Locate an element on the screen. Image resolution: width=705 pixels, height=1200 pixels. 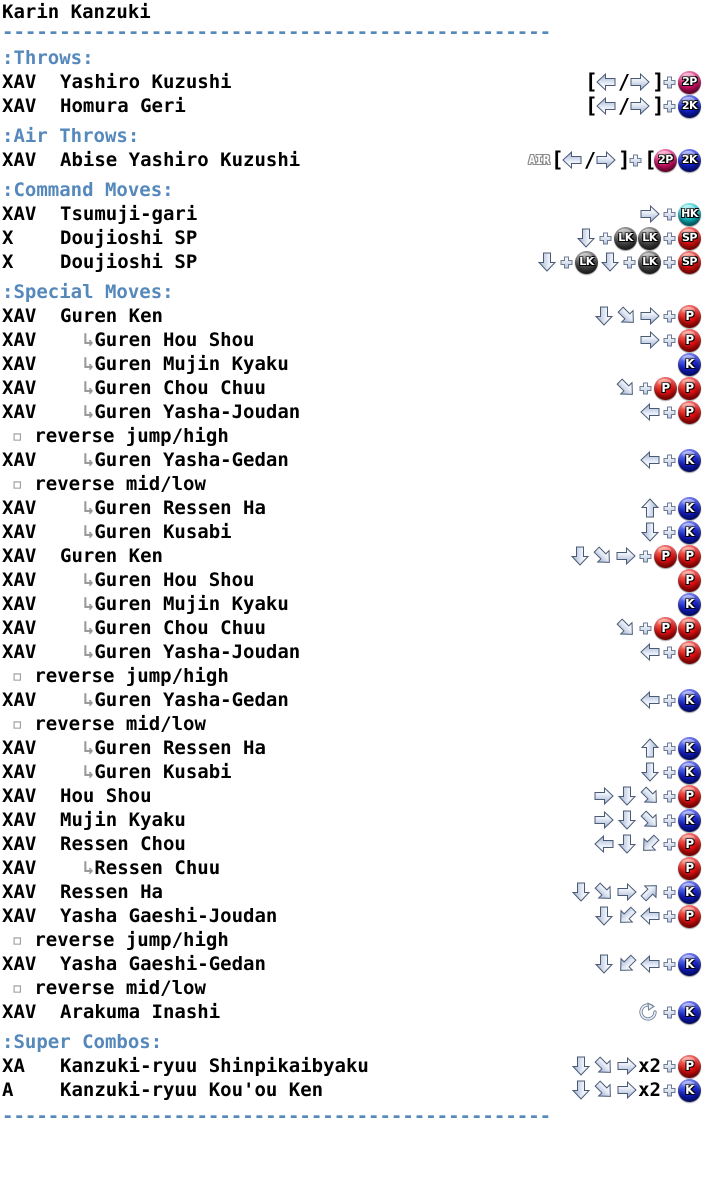
section-heading: :Super Combos: is located at coordinates (82, 1042).